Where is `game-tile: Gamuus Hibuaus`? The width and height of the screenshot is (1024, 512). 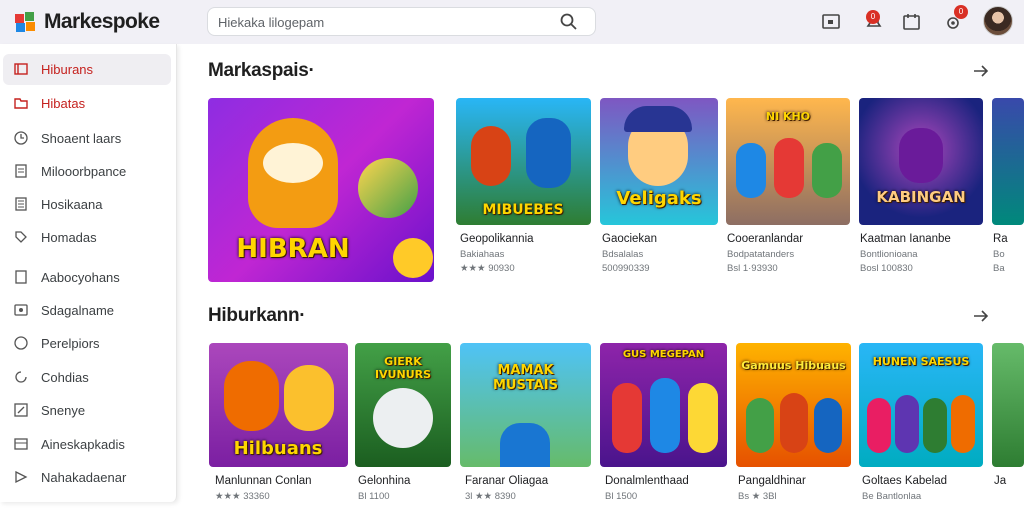
game-tile: Gamuus Hibuaus is located at coordinates (793, 405).